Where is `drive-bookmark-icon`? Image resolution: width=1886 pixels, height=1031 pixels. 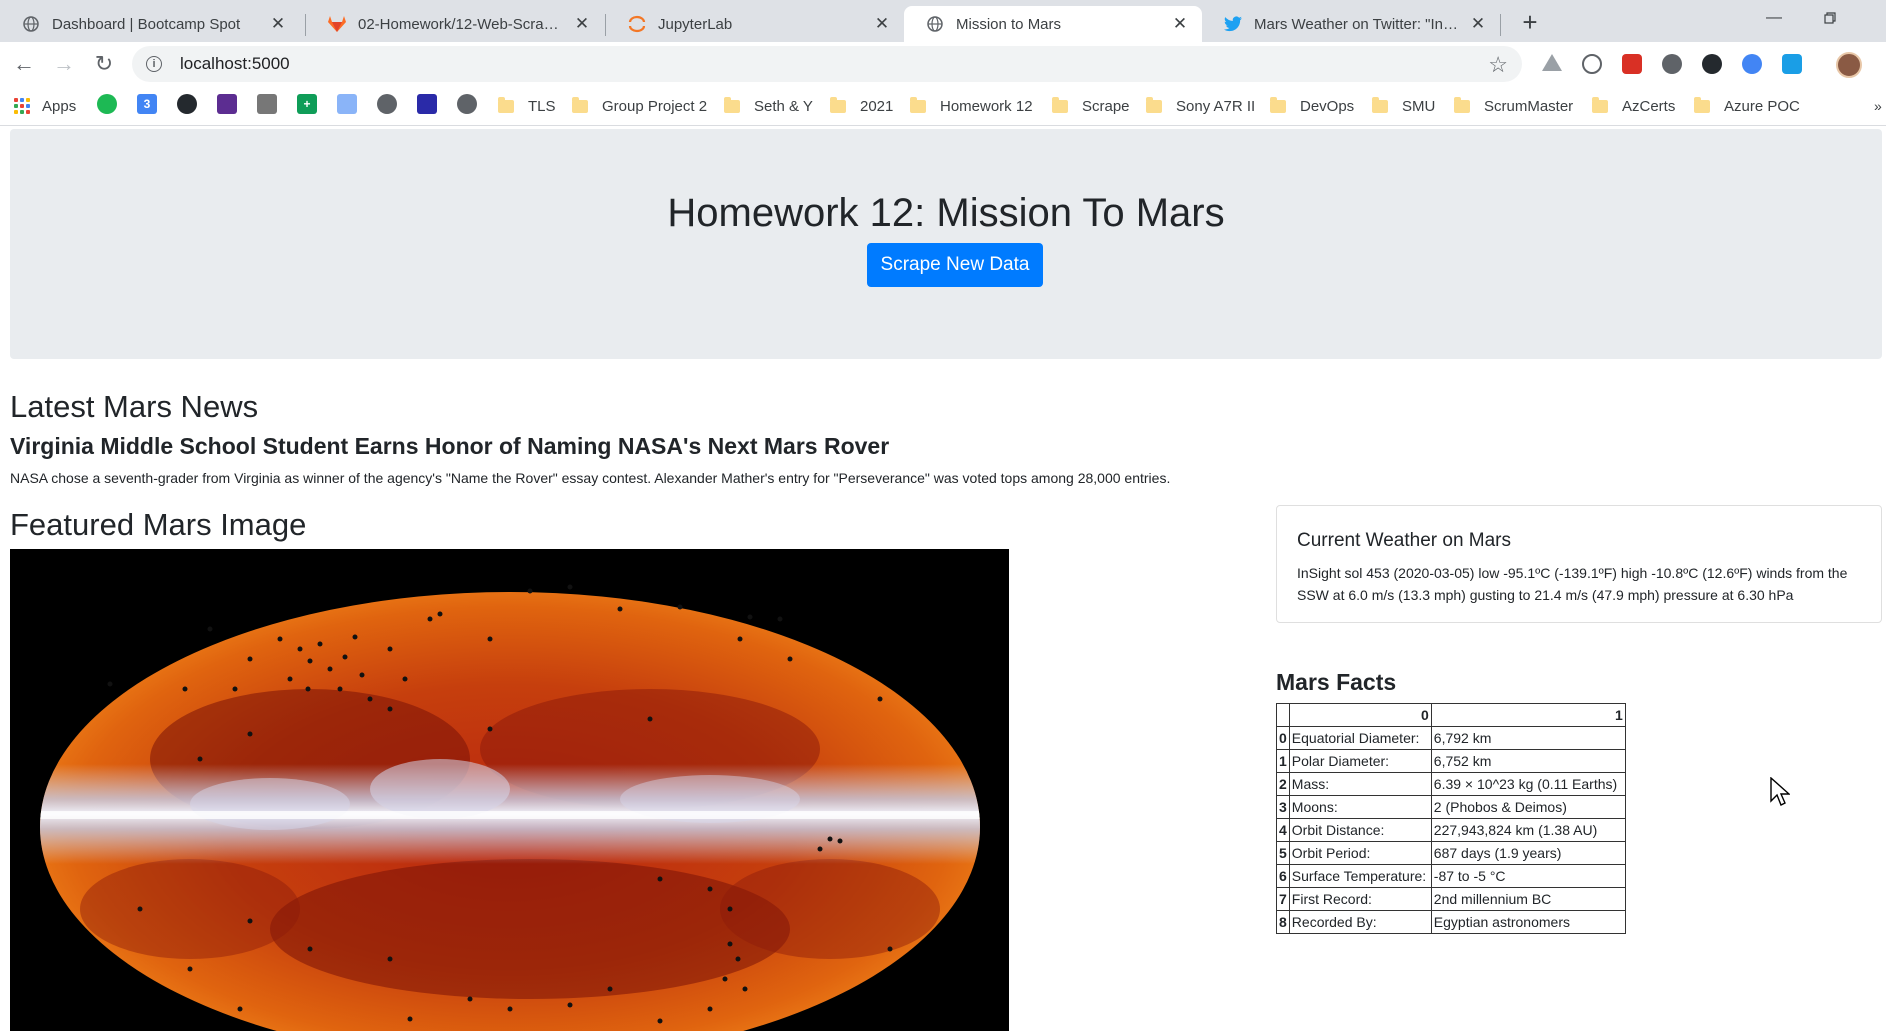
drive-bookmark-icon is located at coordinates (347, 104).